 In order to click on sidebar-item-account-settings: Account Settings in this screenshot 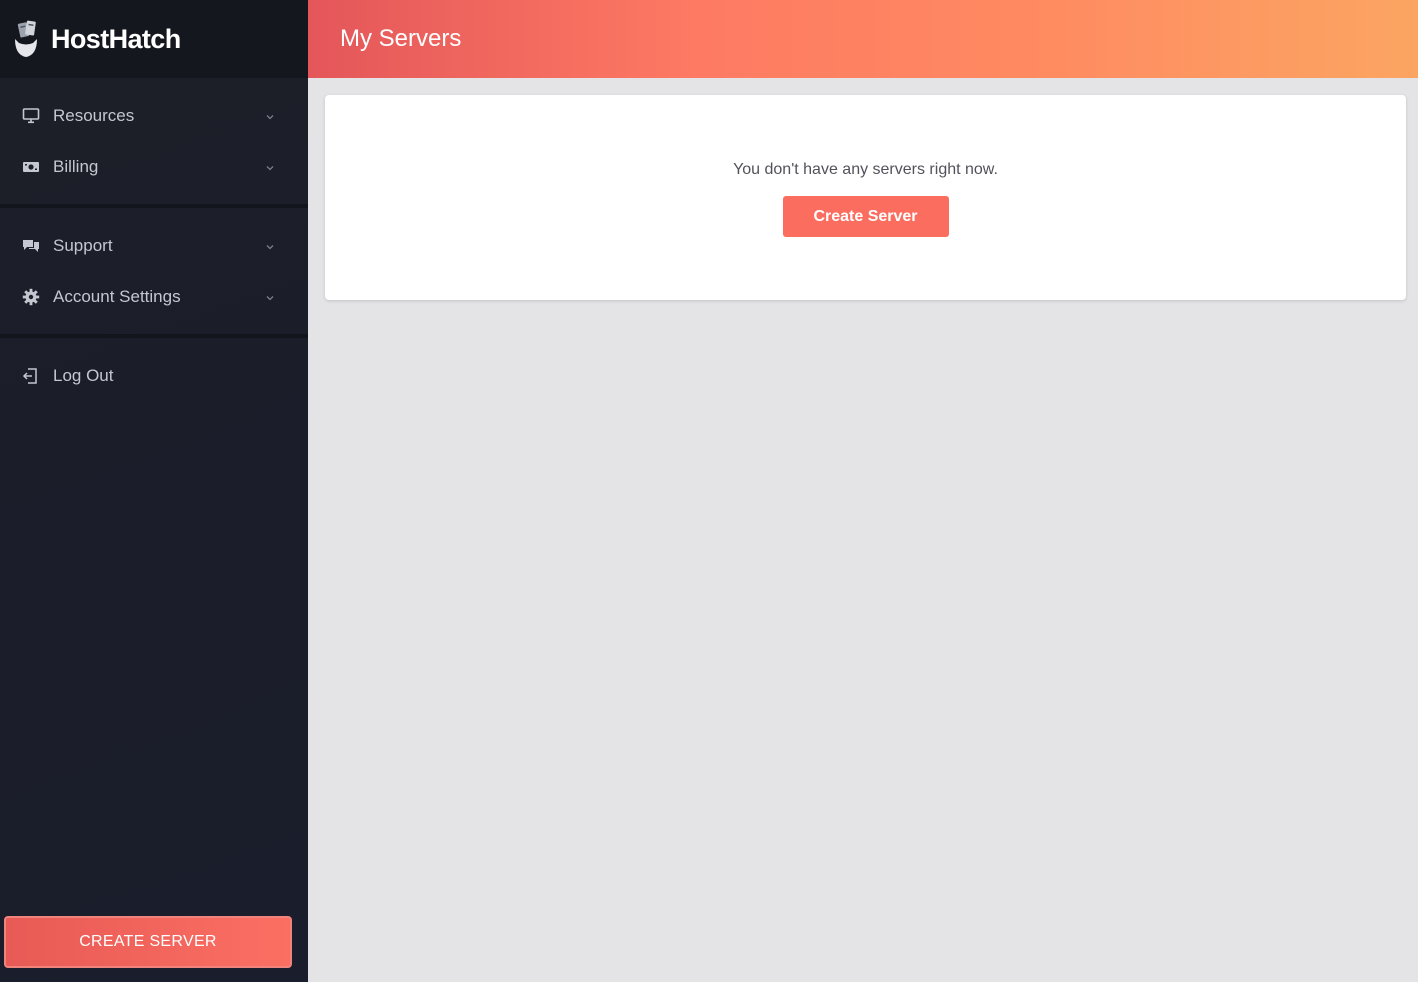, I will do `click(154, 296)`.